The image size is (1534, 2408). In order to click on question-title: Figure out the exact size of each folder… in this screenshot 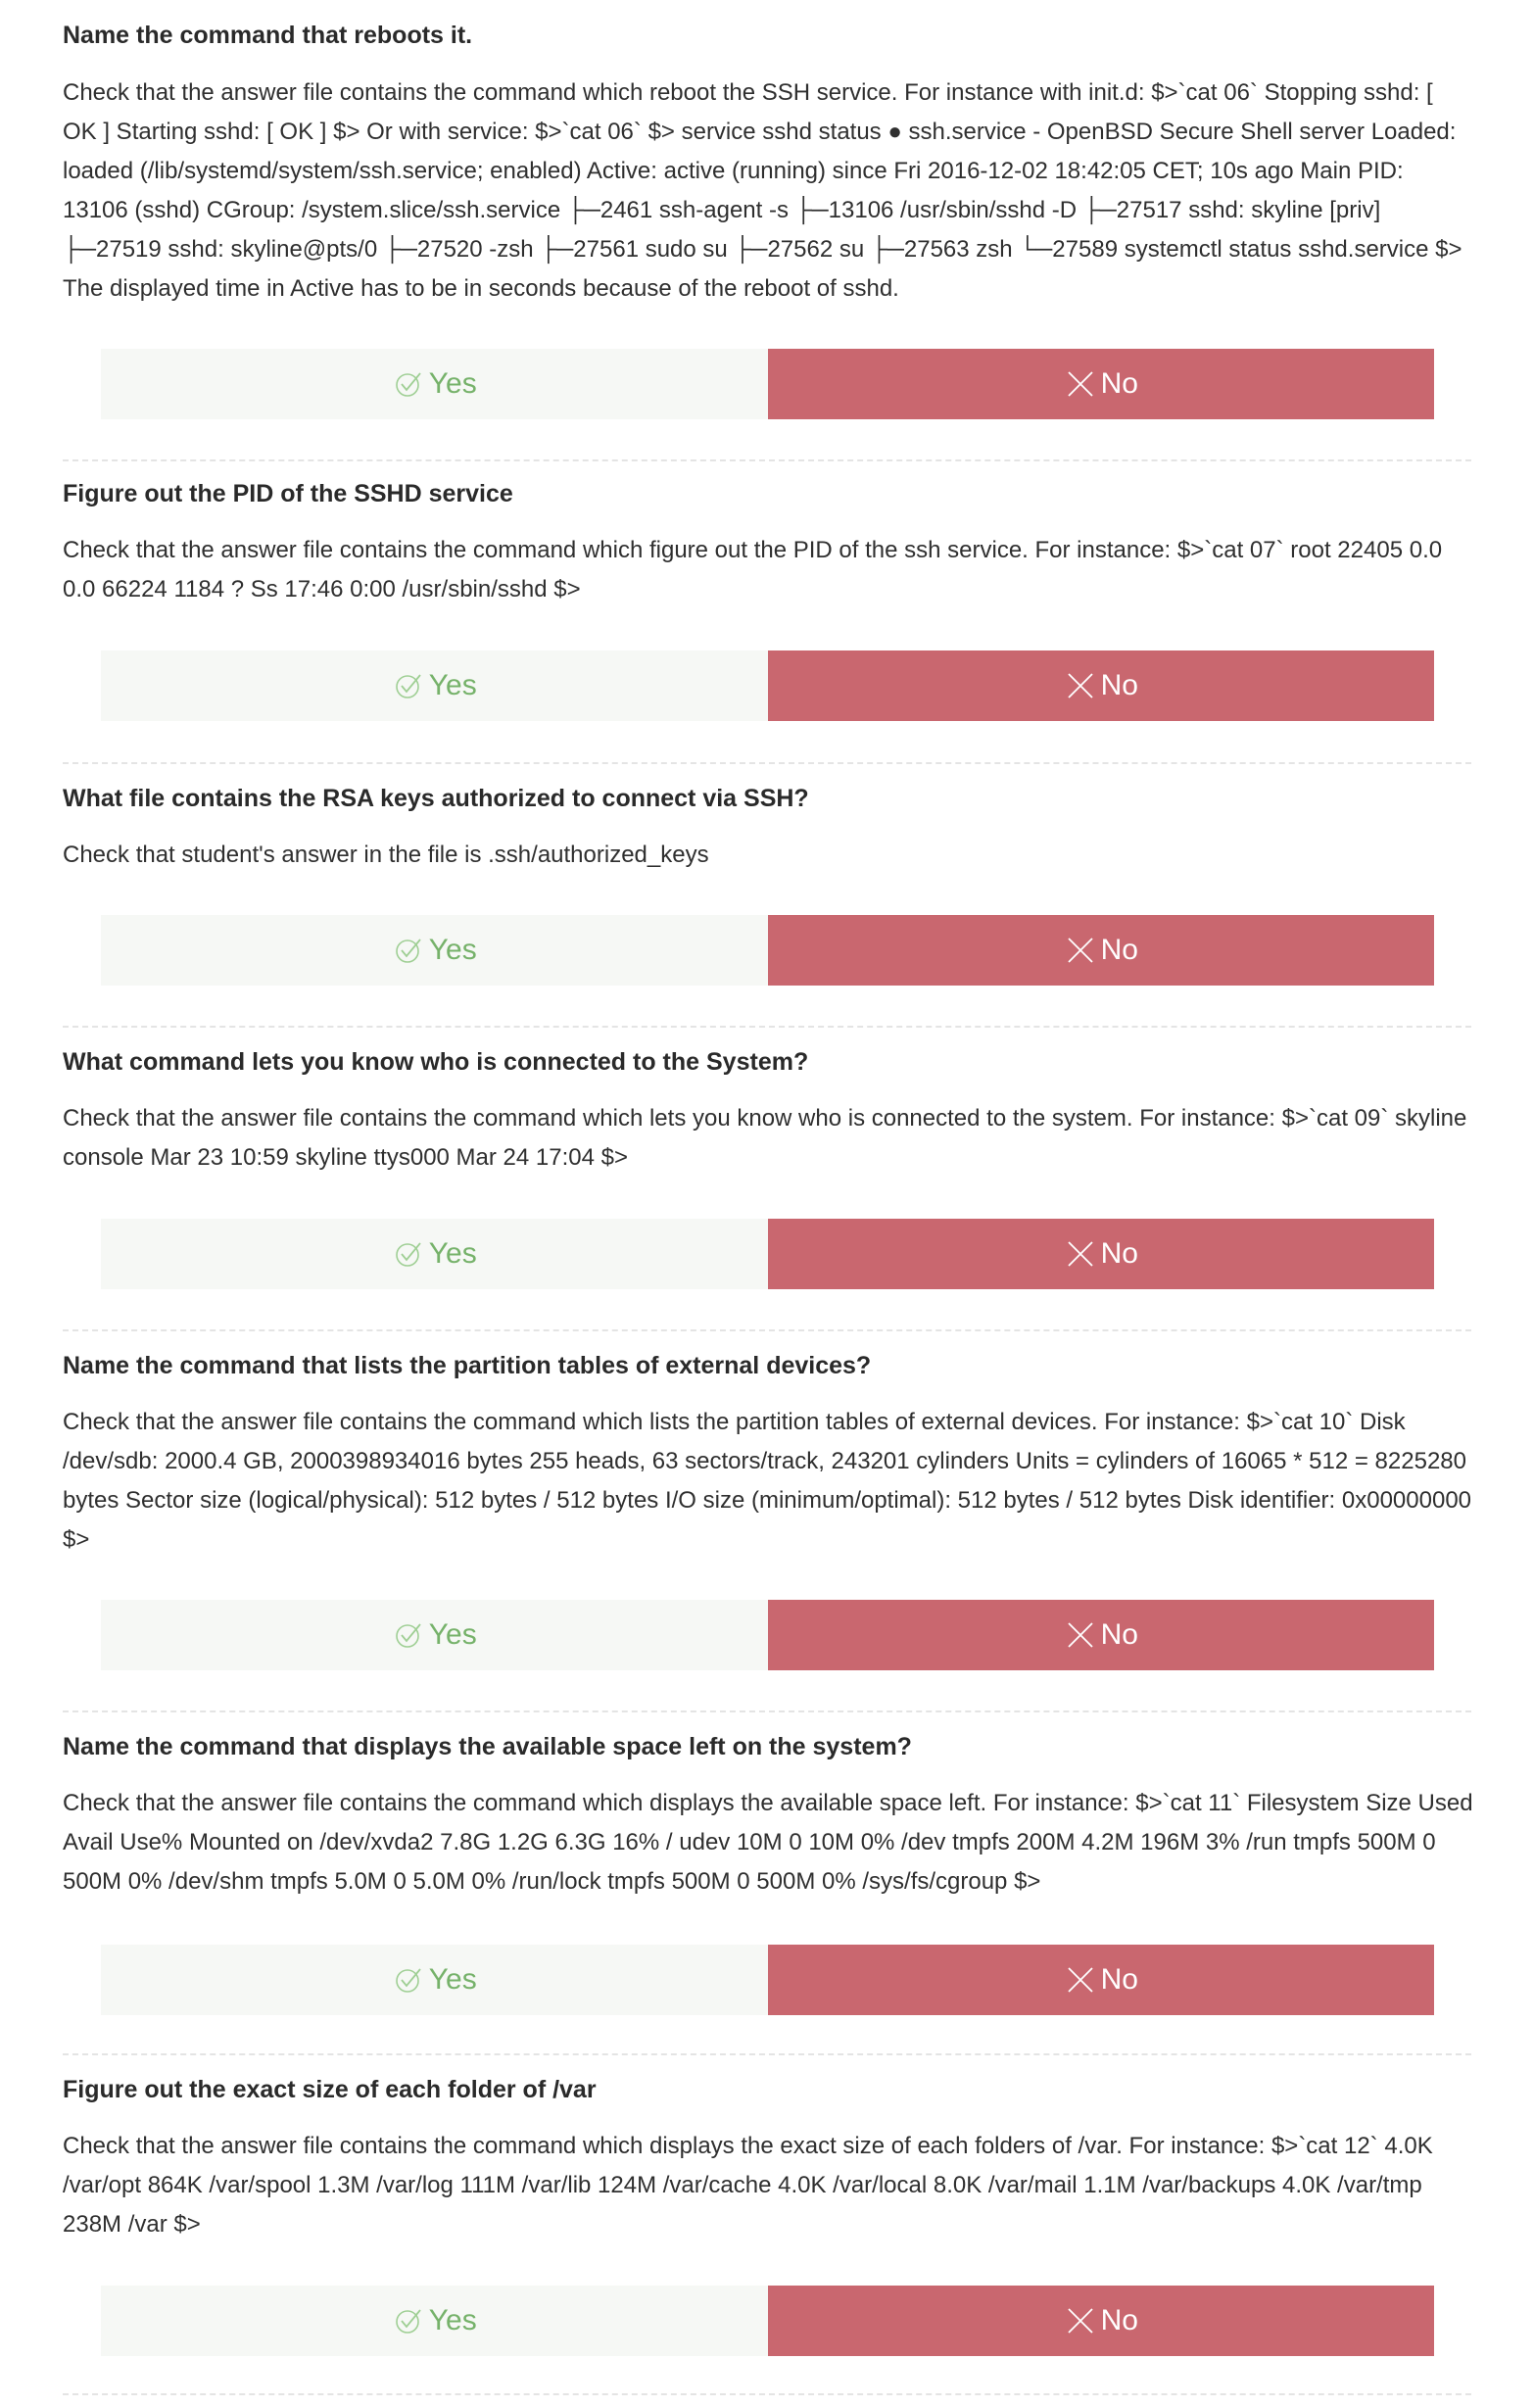, I will do `click(330, 2089)`.